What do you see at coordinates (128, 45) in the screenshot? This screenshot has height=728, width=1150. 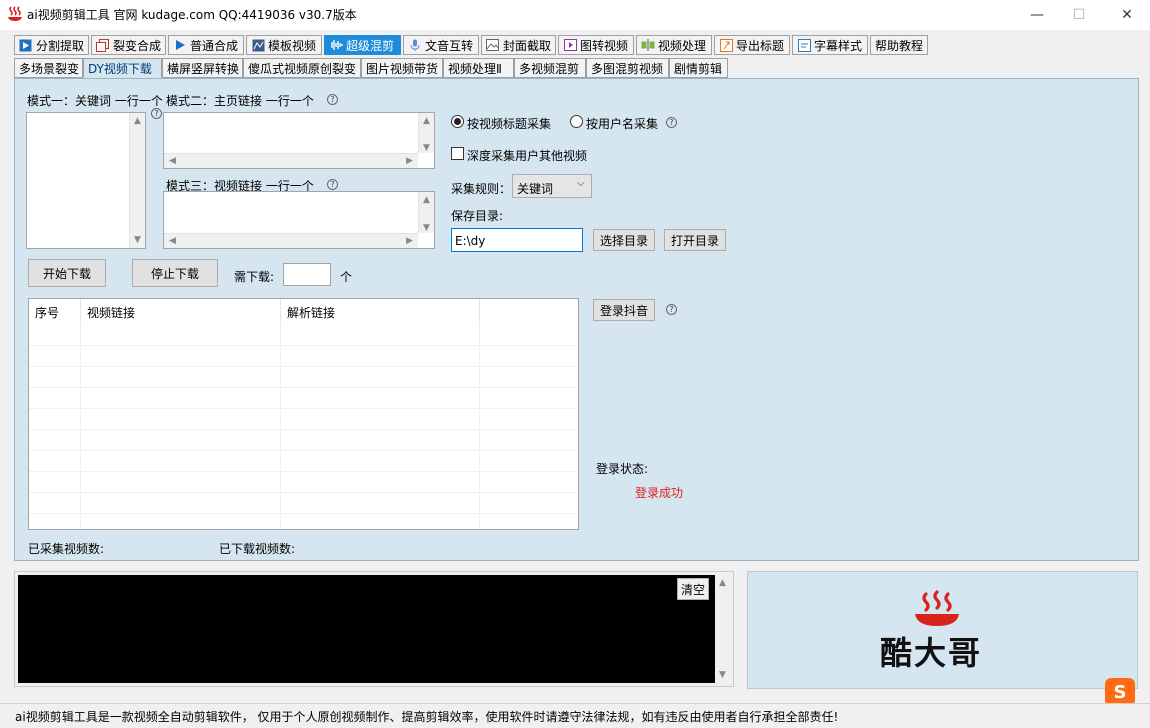 I see `tab-fission-compose: 裂变合成` at bounding box center [128, 45].